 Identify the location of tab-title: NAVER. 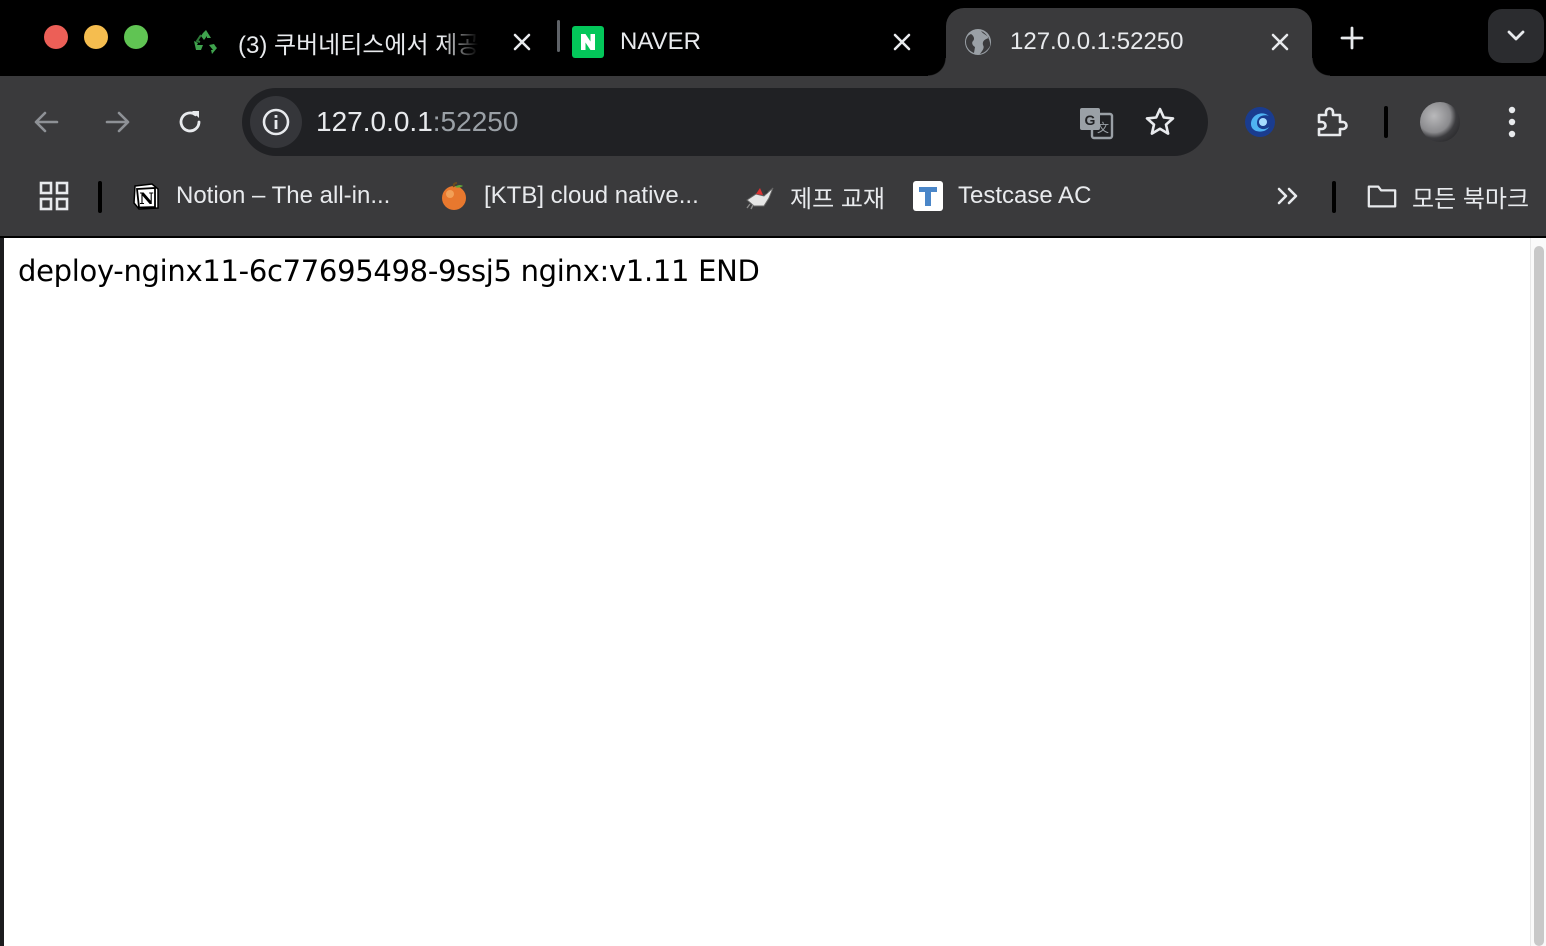
(660, 41).